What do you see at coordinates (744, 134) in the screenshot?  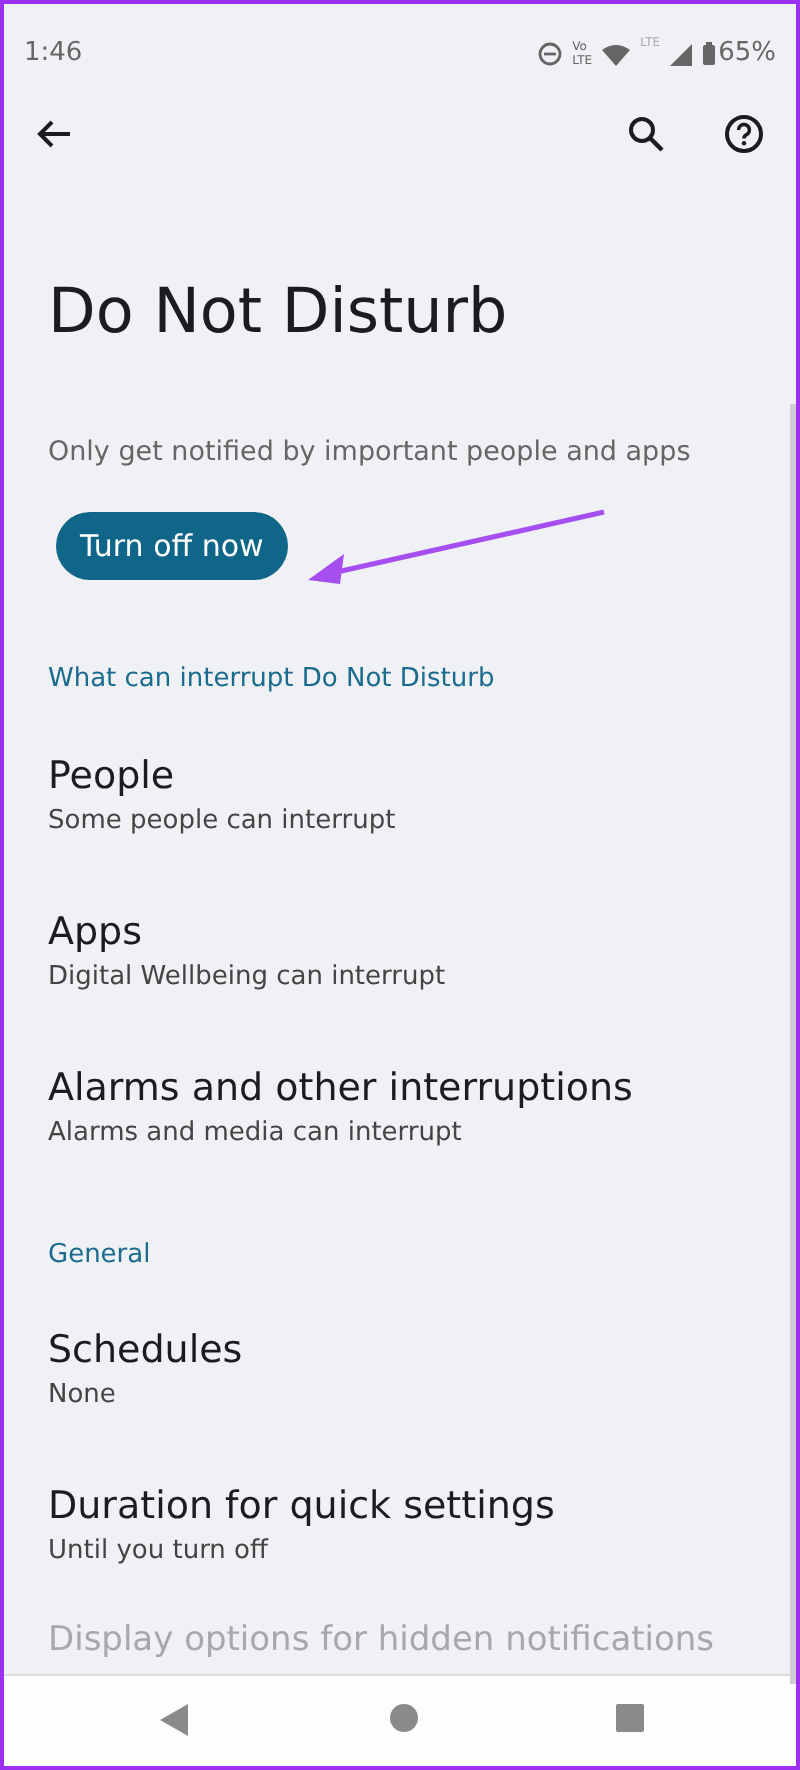 I see `help-icon` at bounding box center [744, 134].